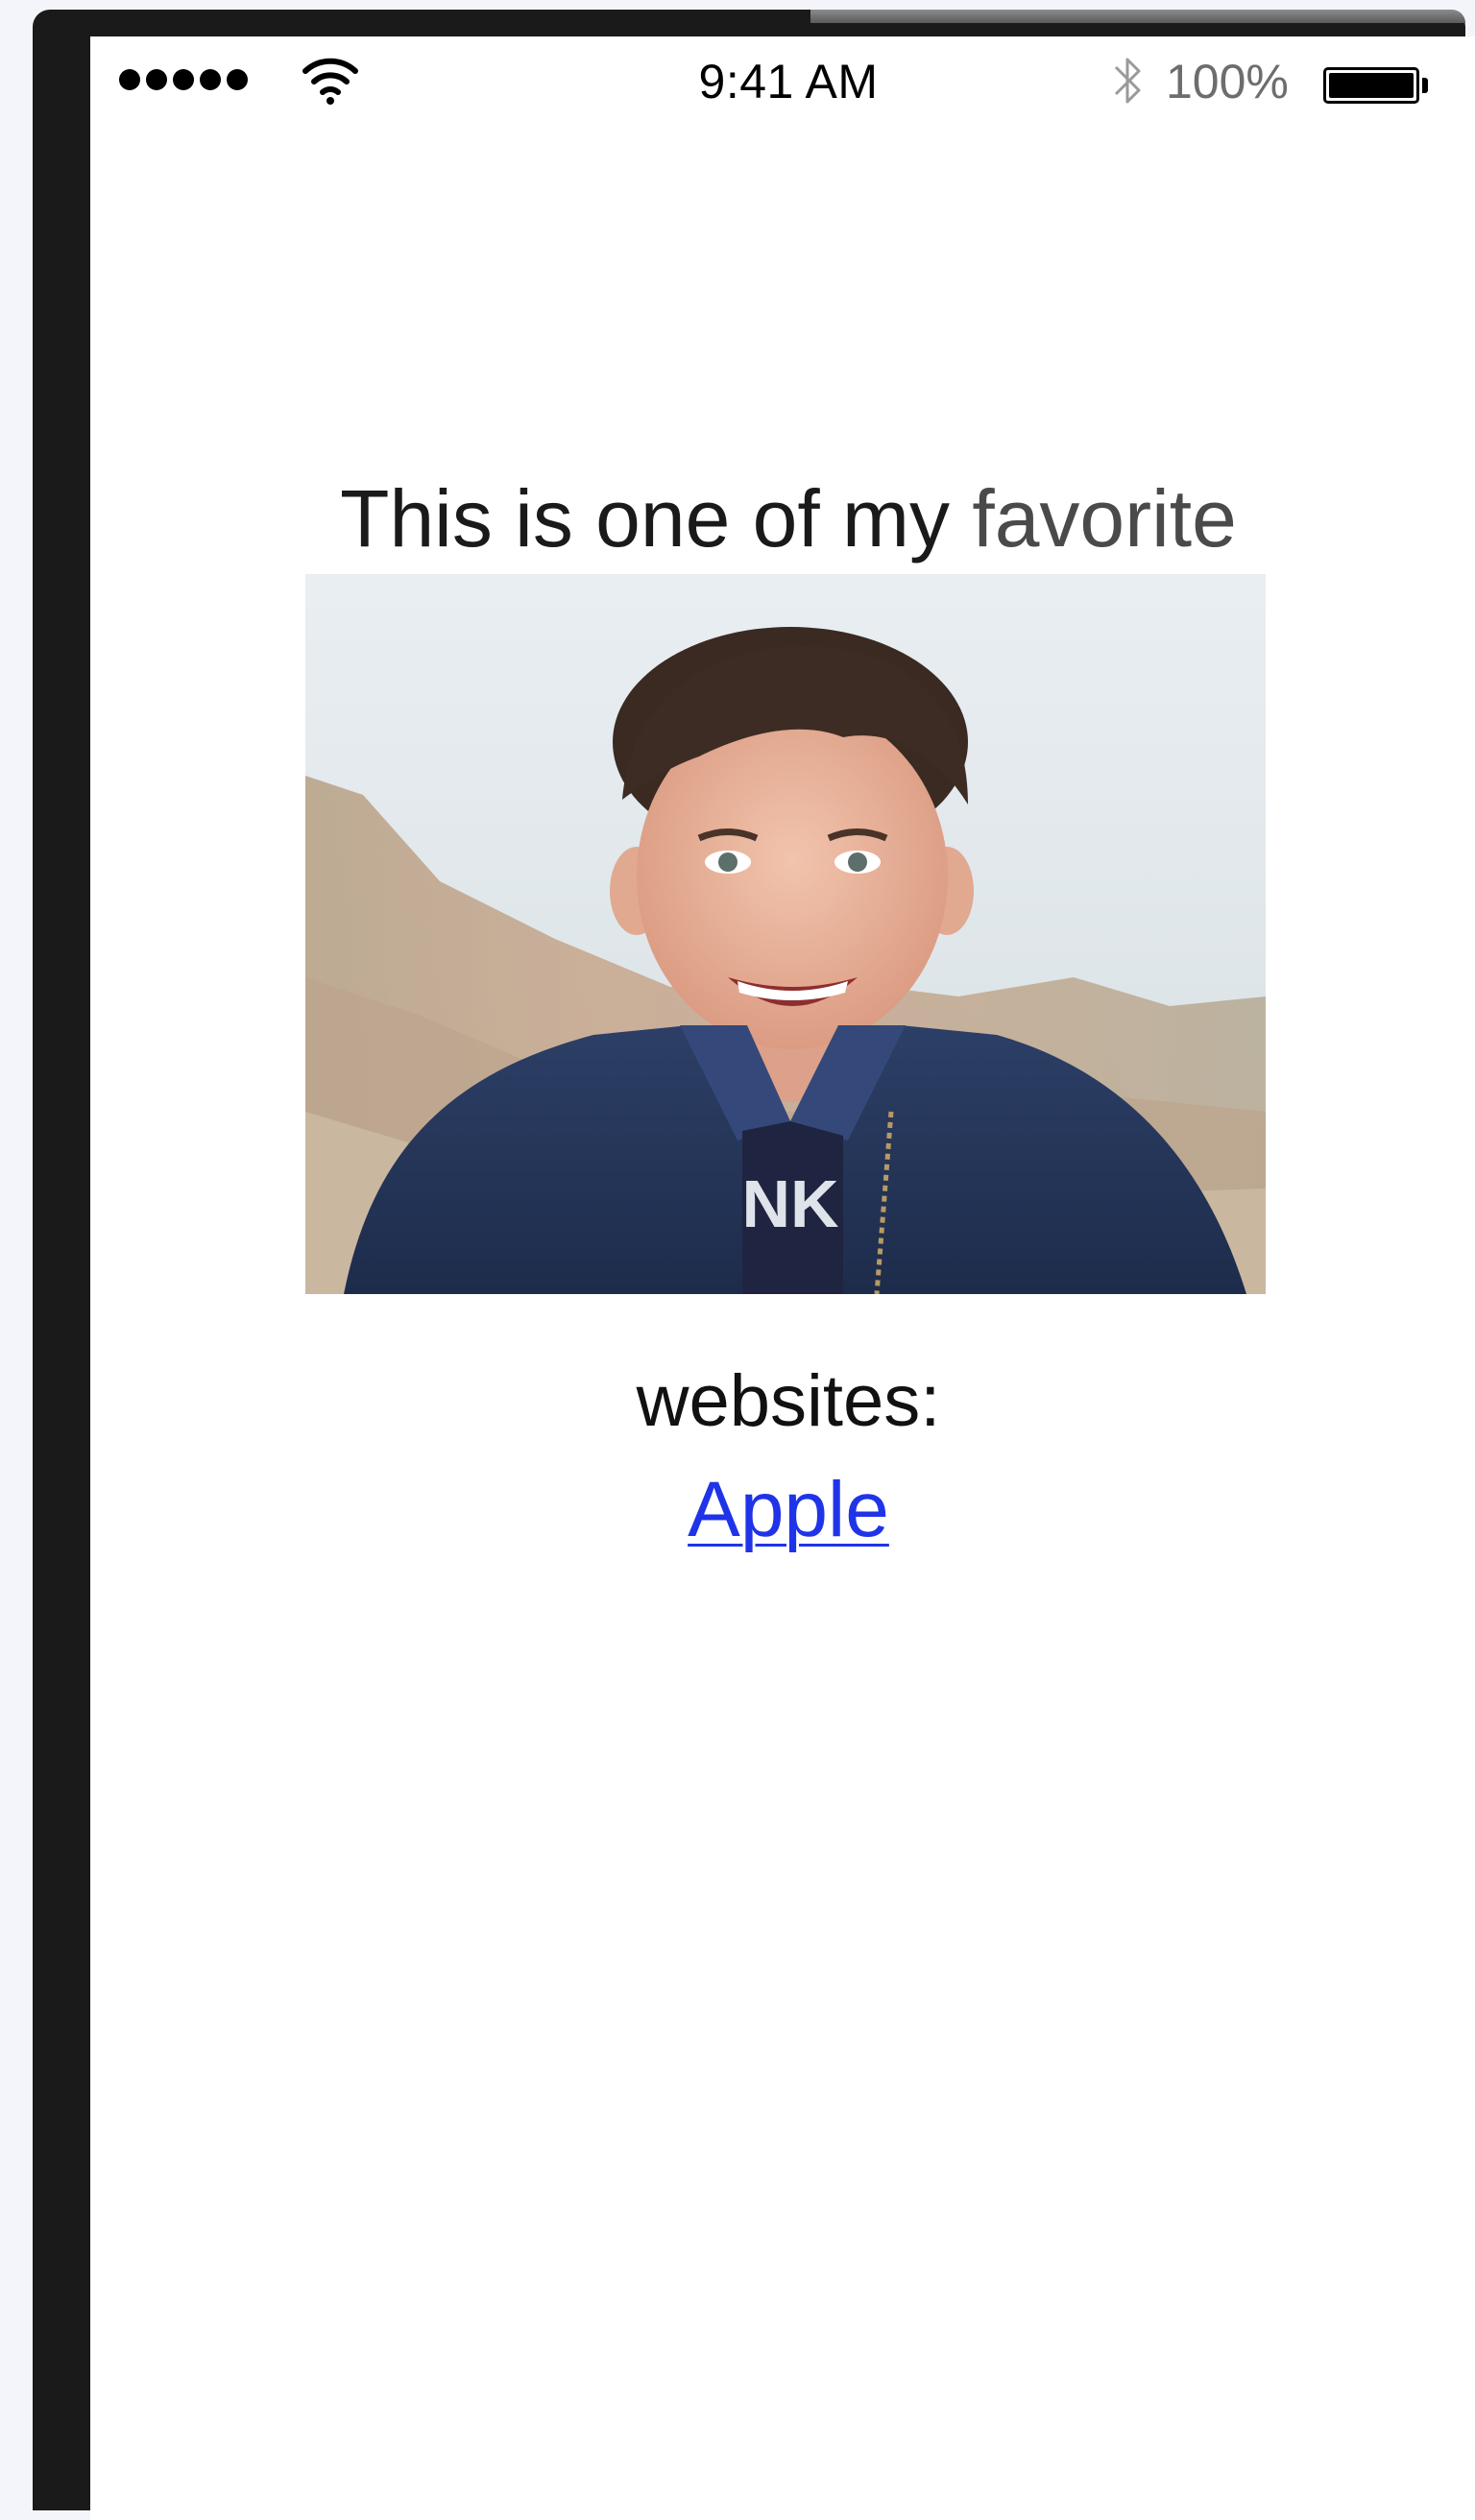  I want to click on battery-tip, so click(1425, 85).